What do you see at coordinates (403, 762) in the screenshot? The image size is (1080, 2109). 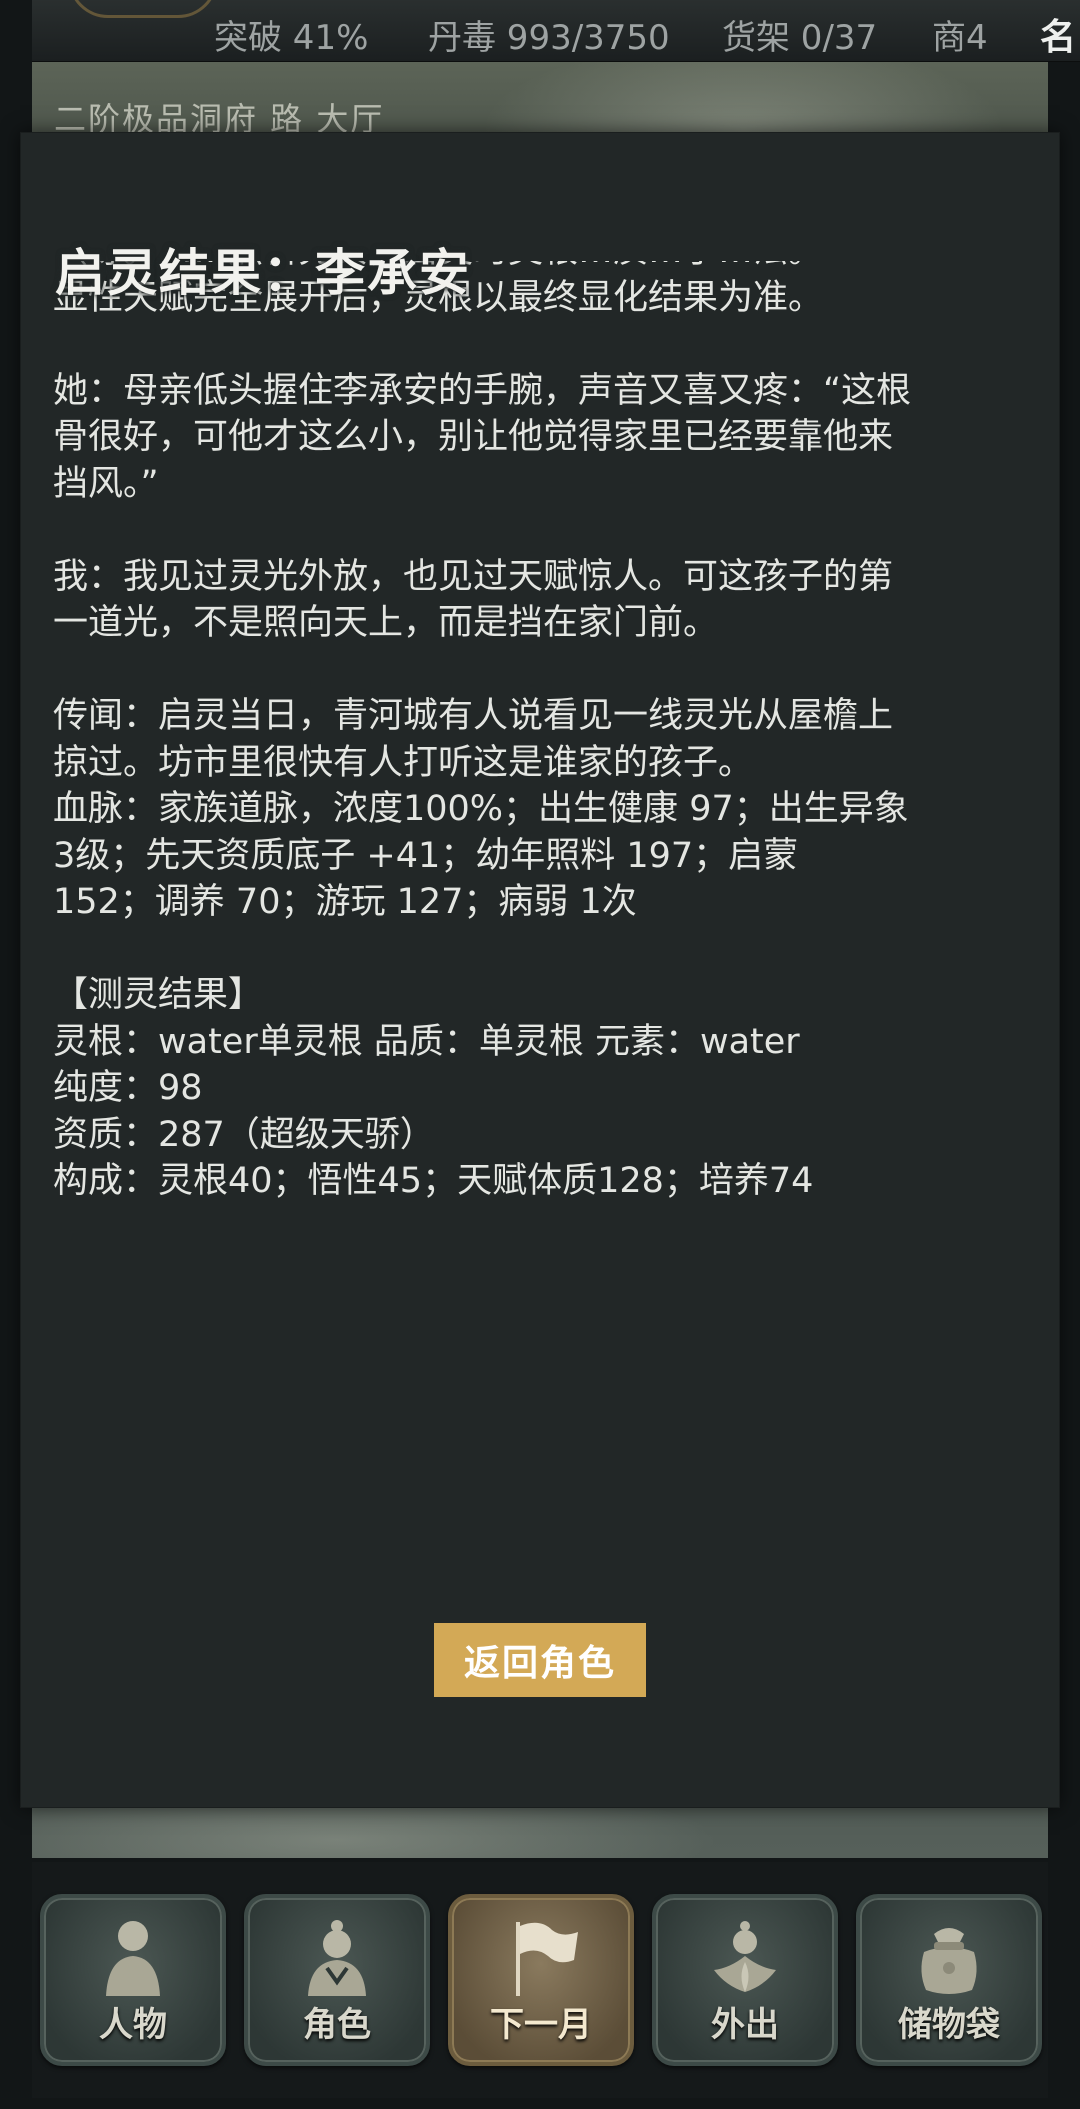 I see `result-text-line: 掠过。坊市里很快有人打听这是谁家的孩子。` at bounding box center [403, 762].